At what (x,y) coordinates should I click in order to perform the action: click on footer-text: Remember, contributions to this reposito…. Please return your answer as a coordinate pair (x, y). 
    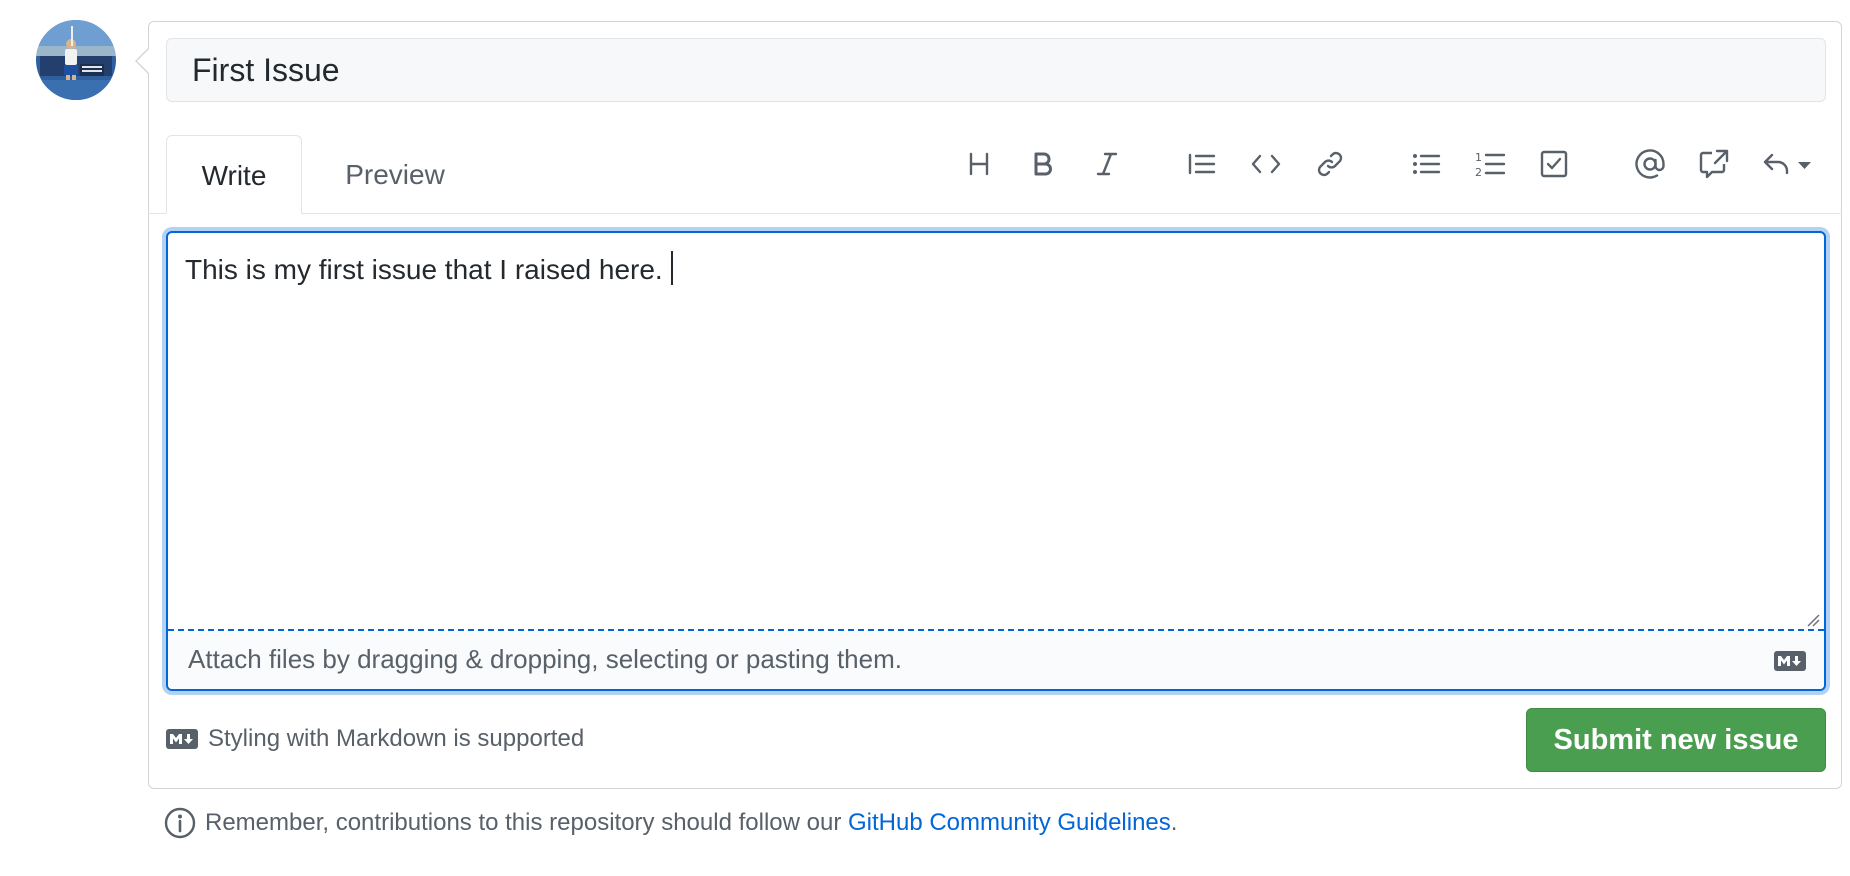
    Looking at the image, I should click on (523, 822).